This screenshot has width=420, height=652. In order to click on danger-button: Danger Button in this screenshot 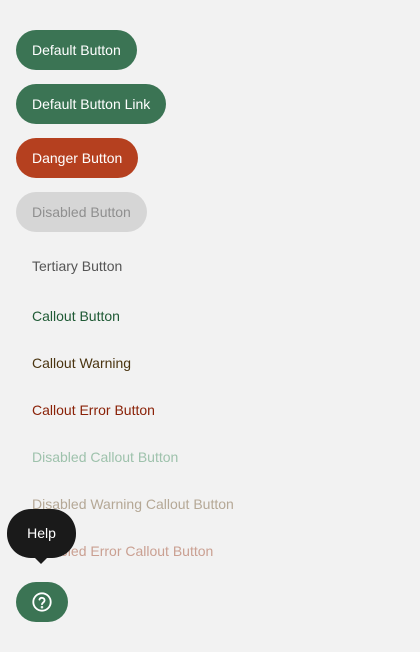, I will do `click(77, 158)`.